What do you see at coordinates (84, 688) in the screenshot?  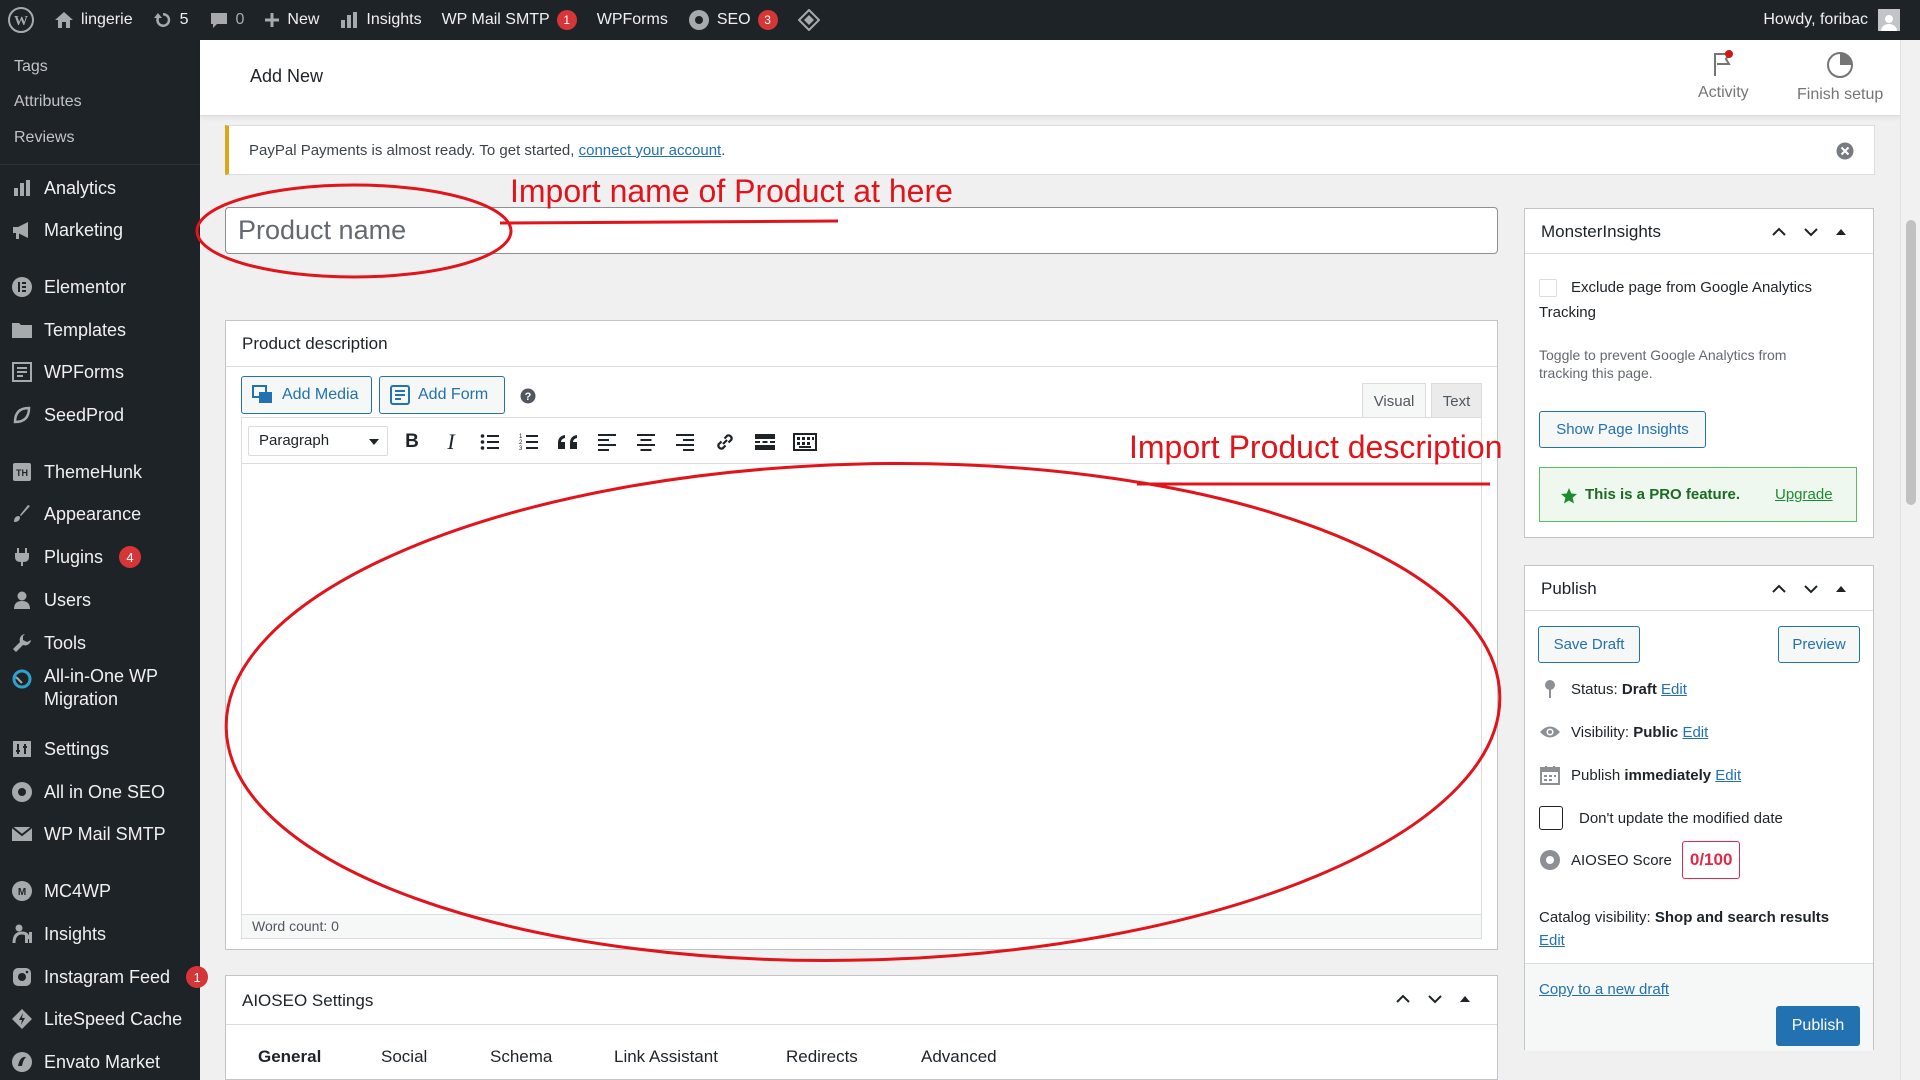 I see `sidebar-item-all-in-one-wp: All-in-One WP Migration` at bounding box center [84, 688].